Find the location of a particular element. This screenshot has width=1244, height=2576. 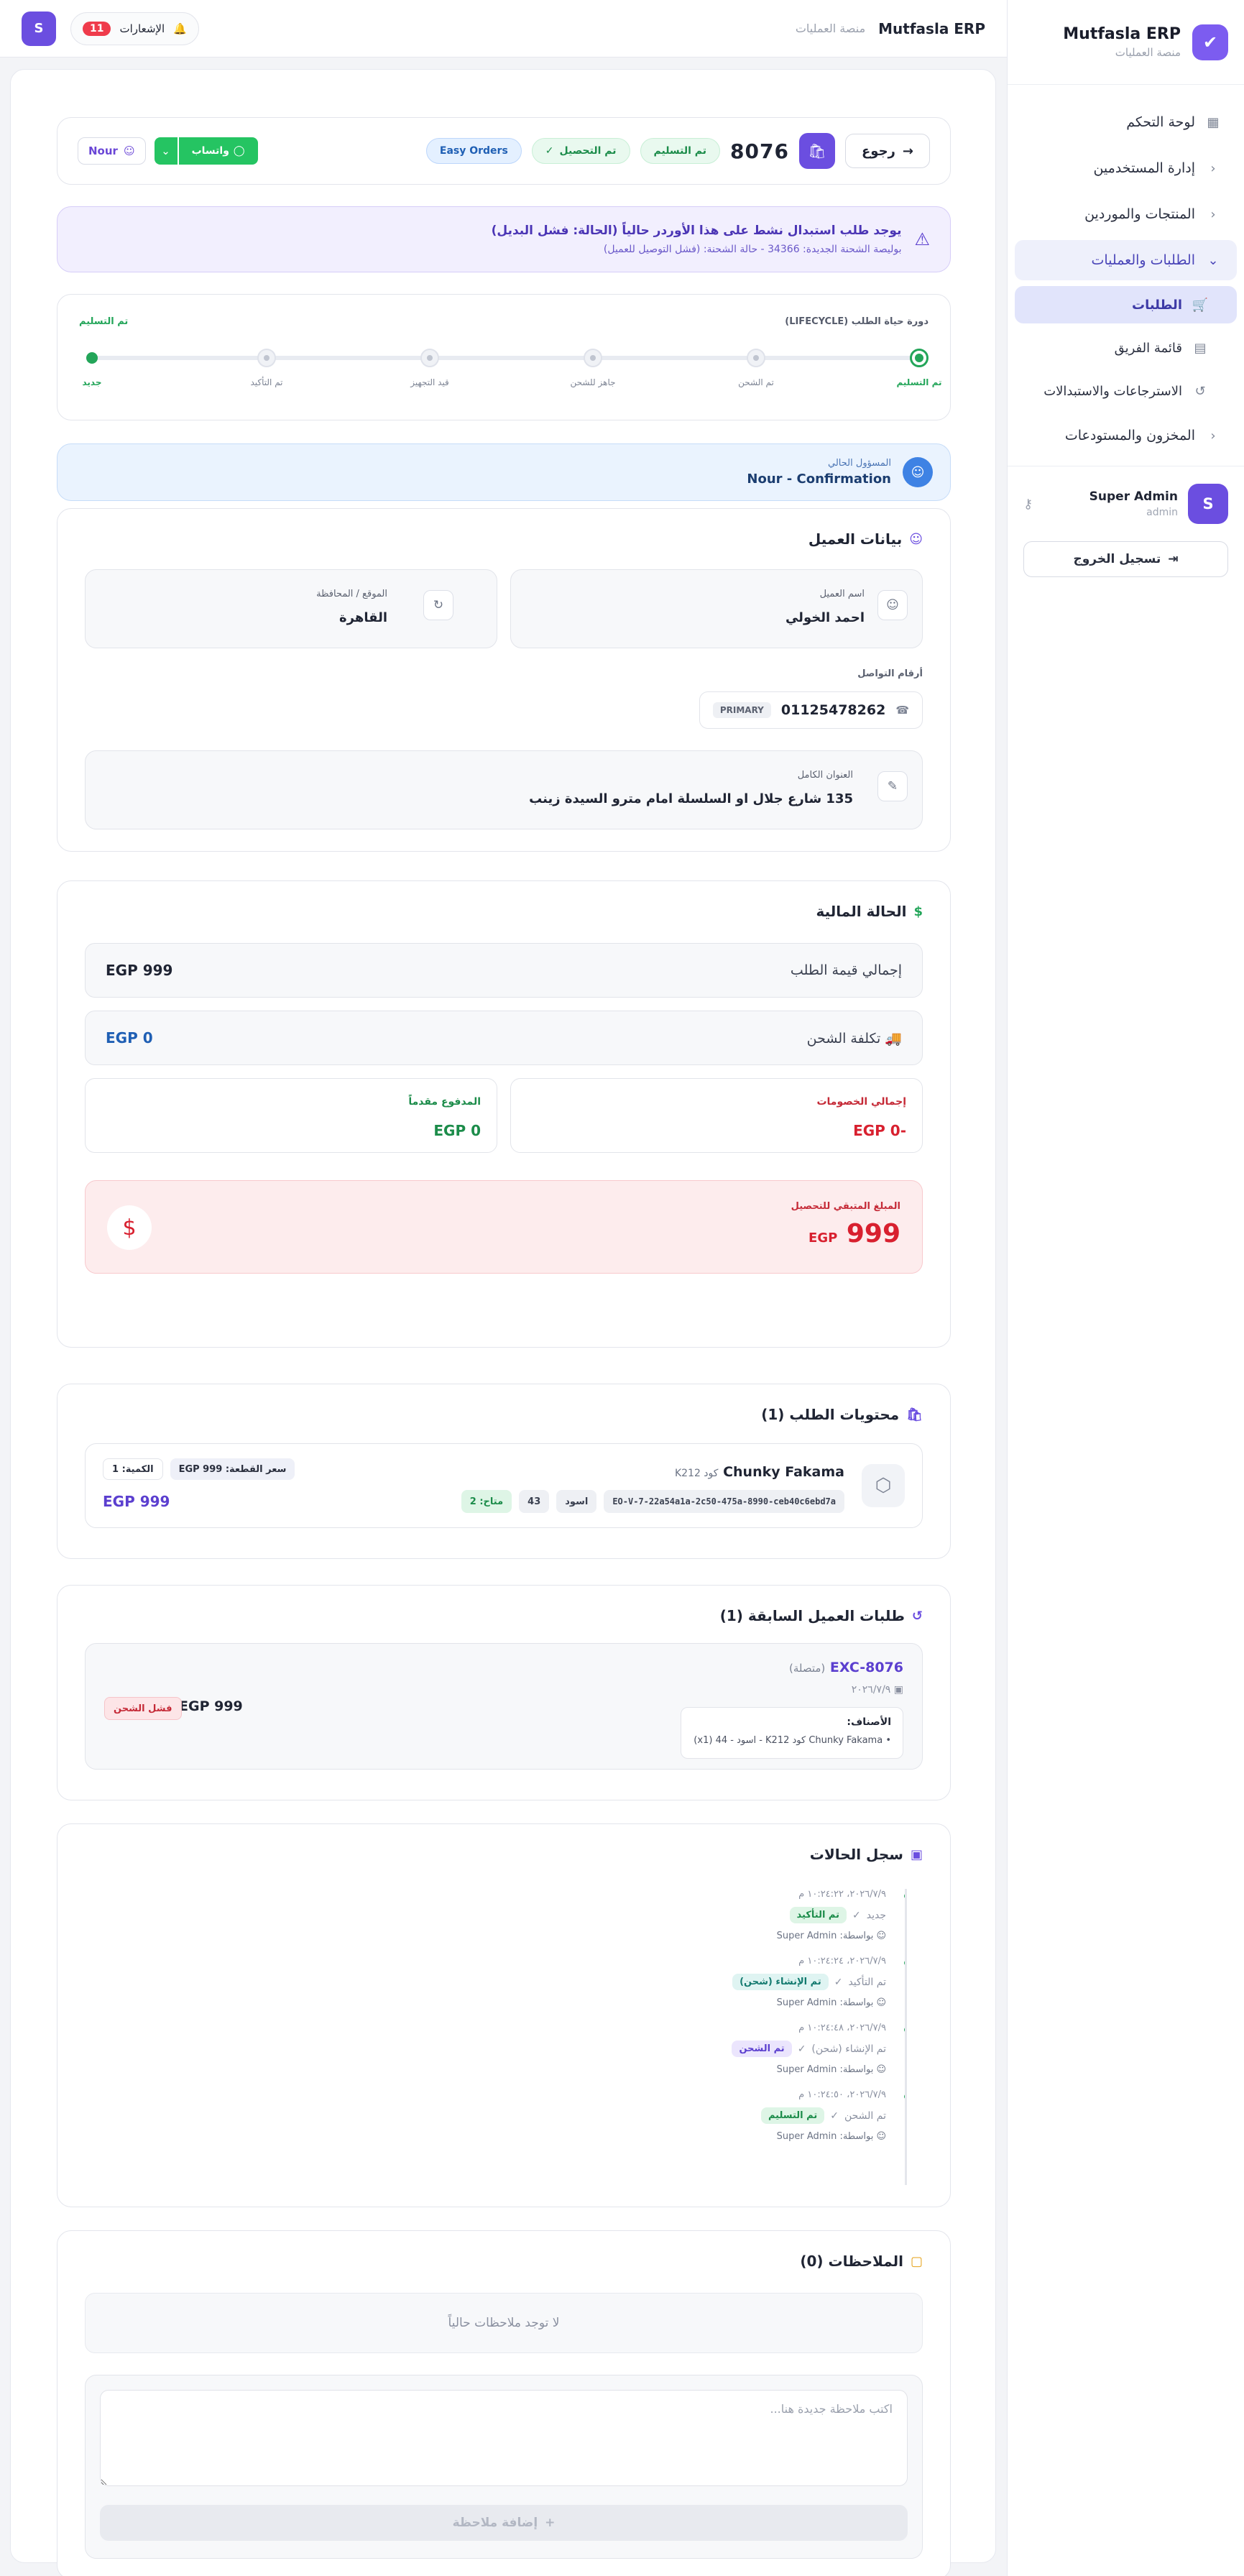

add-note-button: + إضافة ملاحظة is located at coordinates (504, 2523).